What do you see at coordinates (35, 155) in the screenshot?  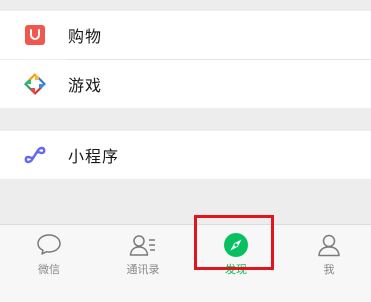 I see `mini-program-icon` at bounding box center [35, 155].